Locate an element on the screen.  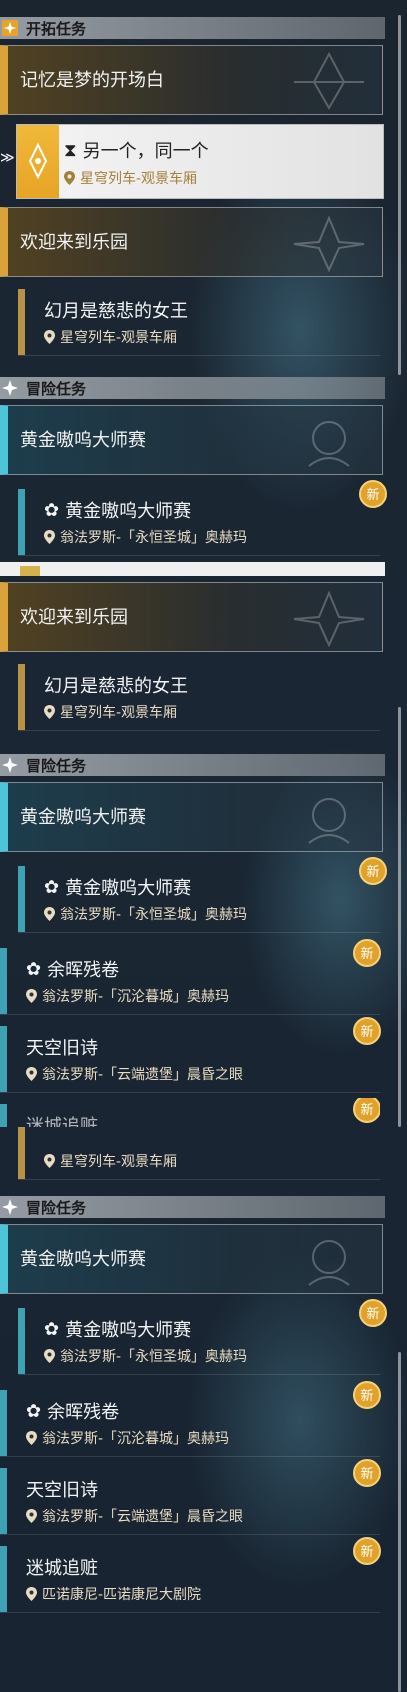
selected-arrow-icon: ≫ is located at coordinates (7, 158).